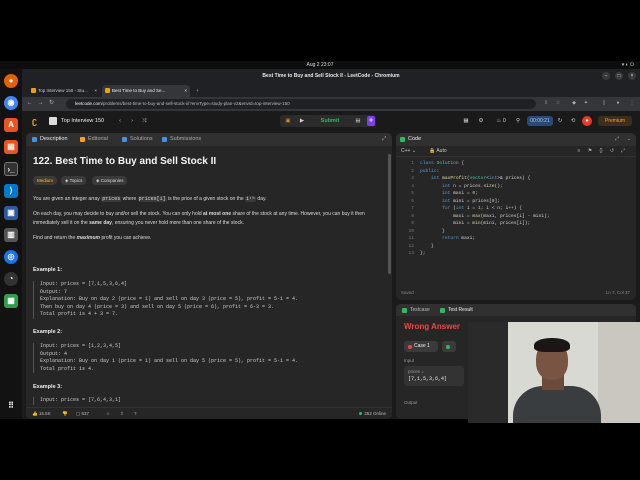 The image size is (640, 480). What do you see at coordinates (11, 103) in the screenshot?
I see `chromium-icon: ◉` at bounding box center [11, 103].